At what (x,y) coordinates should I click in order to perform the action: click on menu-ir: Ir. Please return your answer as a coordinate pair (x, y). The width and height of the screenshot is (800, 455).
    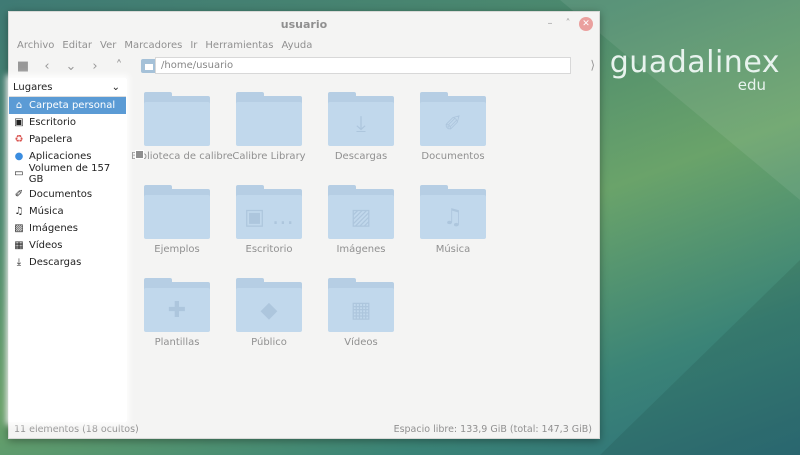
    Looking at the image, I should click on (193, 45).